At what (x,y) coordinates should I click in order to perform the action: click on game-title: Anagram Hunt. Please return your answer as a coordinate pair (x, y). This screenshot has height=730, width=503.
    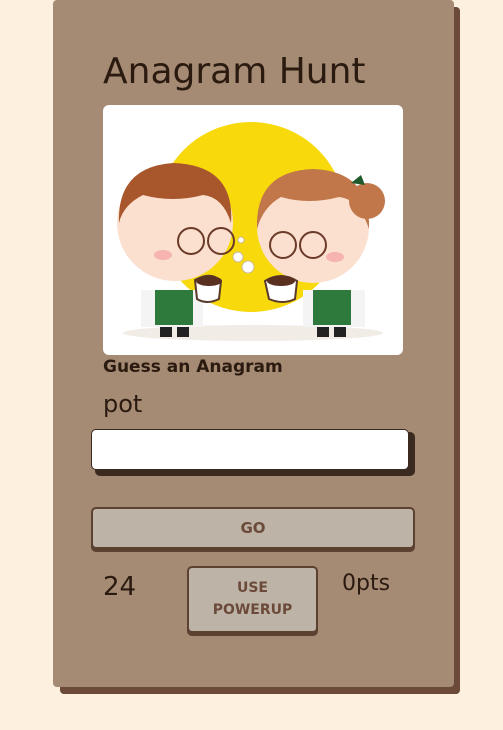
    Looking at the image, I should click on (234, 71).